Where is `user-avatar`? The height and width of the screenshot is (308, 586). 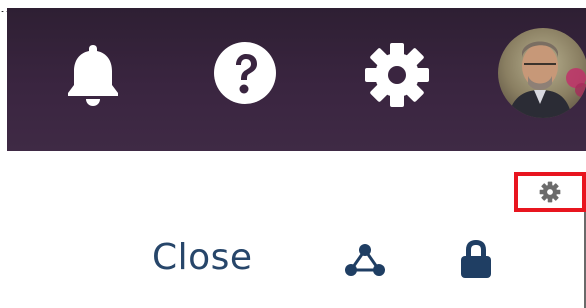 user-avatar is located at coordinates (542, 73).